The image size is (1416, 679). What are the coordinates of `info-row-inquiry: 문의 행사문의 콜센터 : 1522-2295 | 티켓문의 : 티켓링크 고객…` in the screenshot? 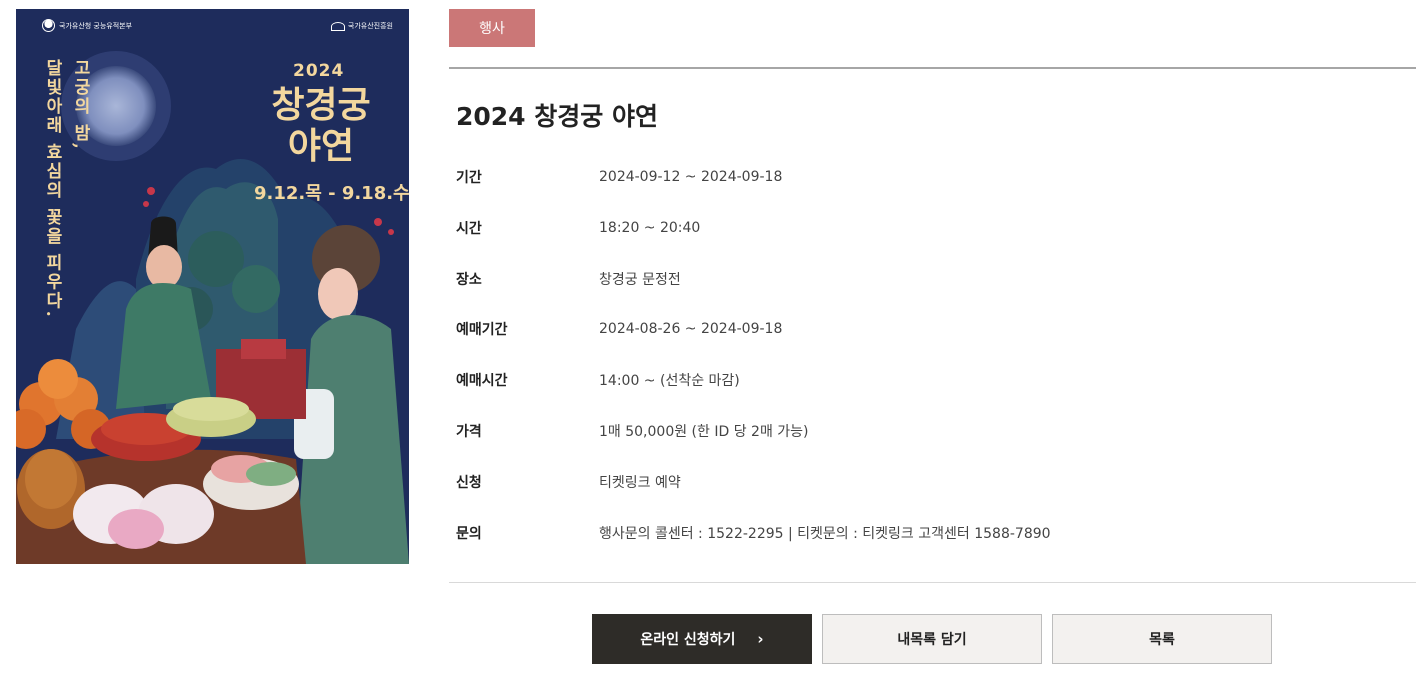 It's located at (753, 533).